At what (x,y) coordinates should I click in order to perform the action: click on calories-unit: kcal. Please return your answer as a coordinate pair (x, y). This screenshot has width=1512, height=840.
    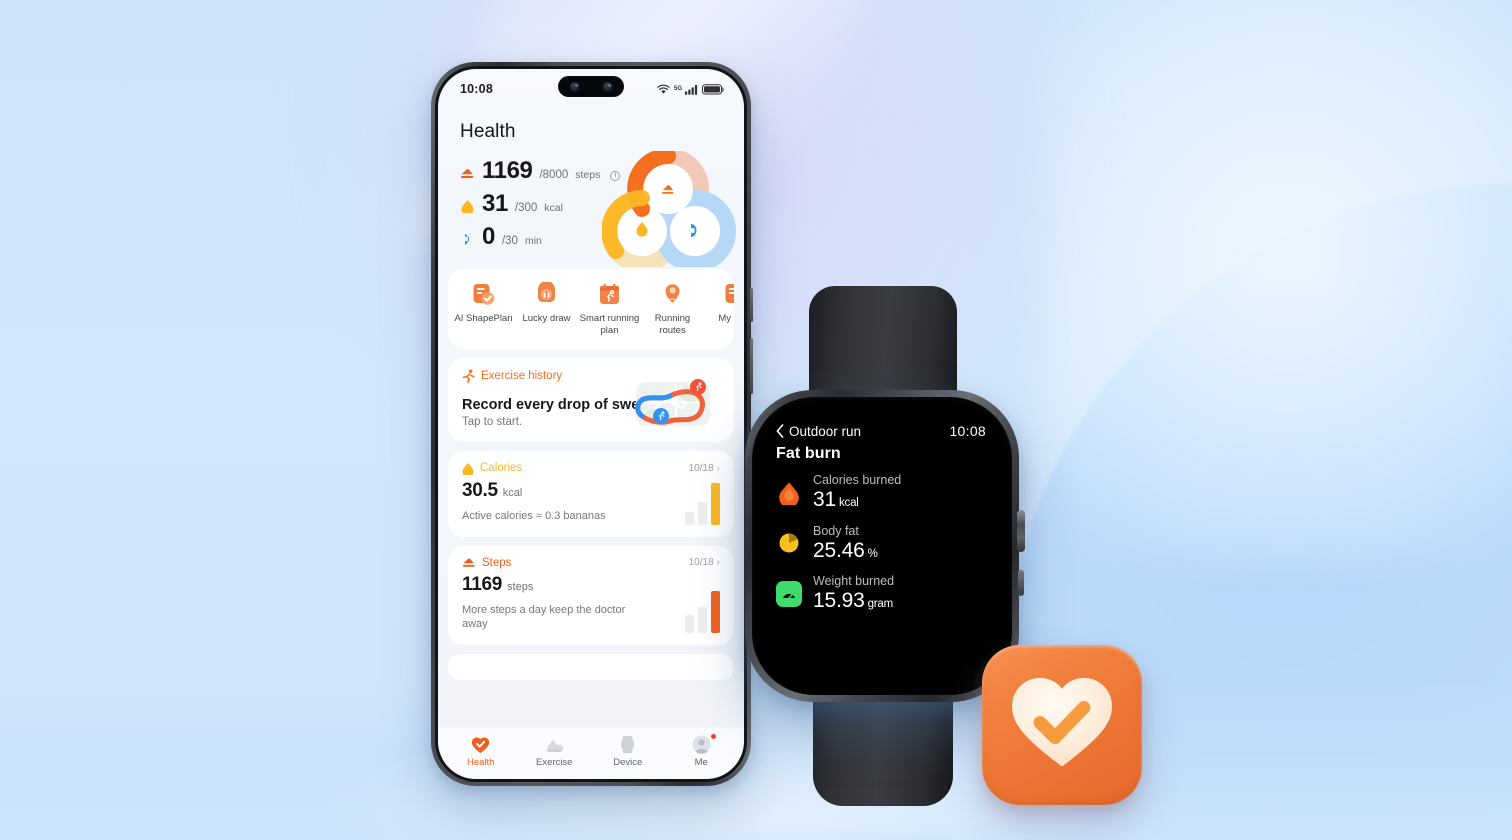
    Looking at the image, I should click on (553, 208).